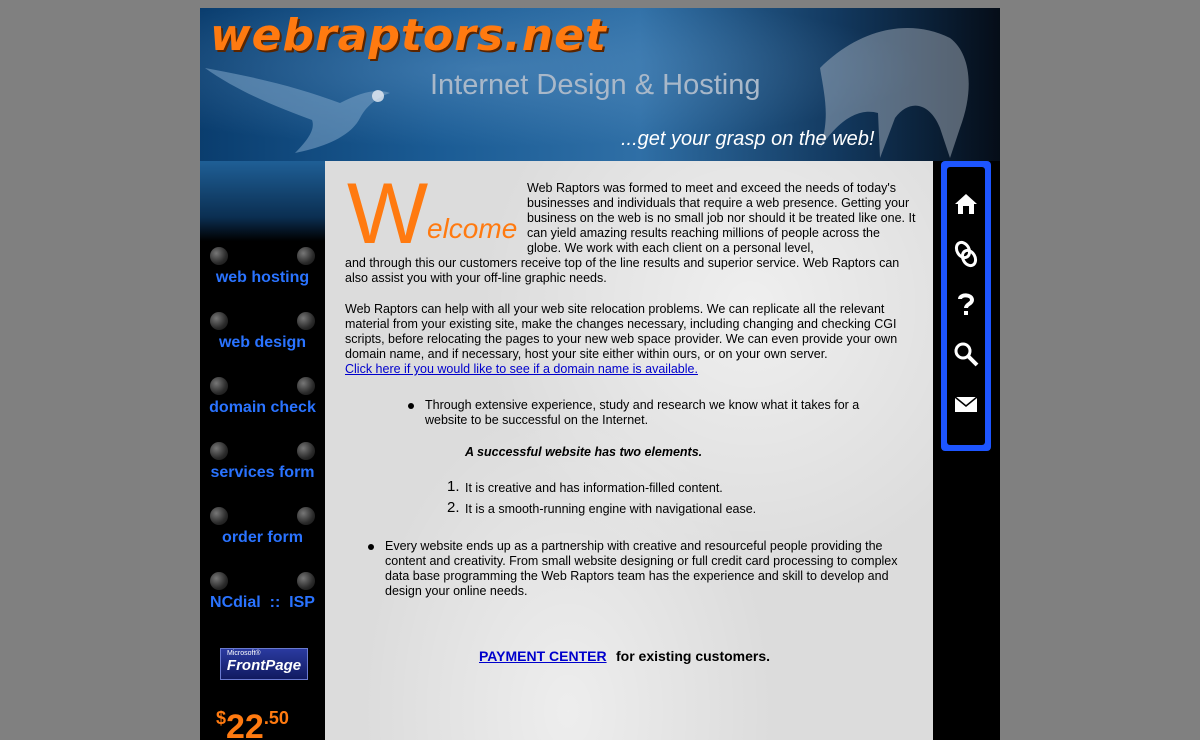 Image resolution: width=1200 pixels, height=740 pixels. I want to click on sidebar-item-order-form: order form, so click(262, 533).